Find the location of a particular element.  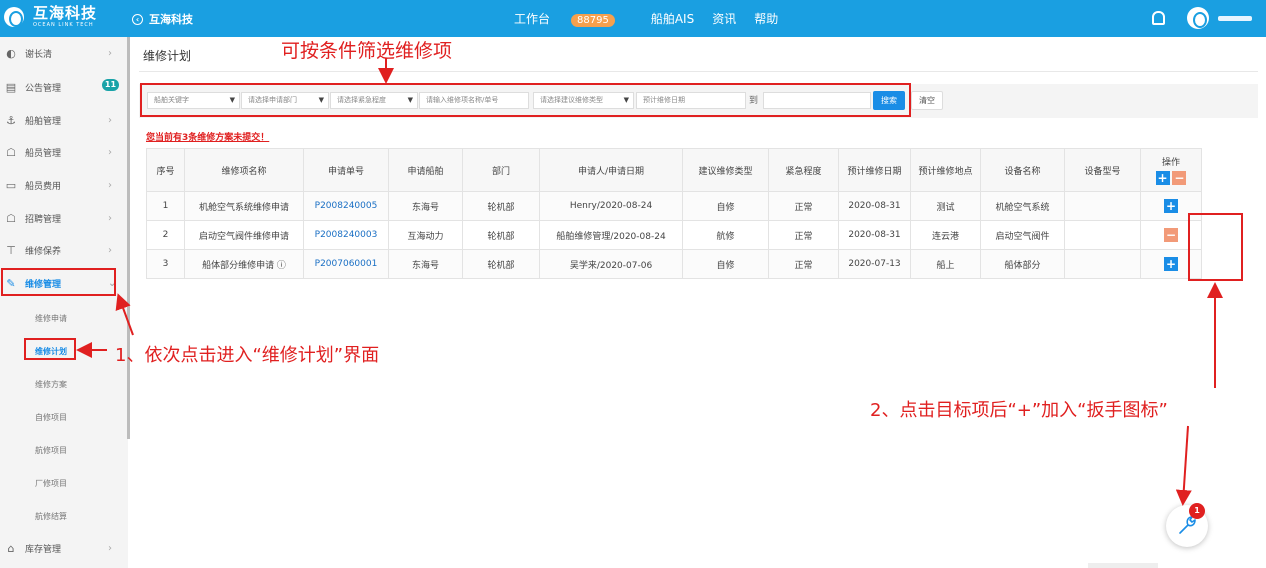

clear-button: 清空 is located at coordinates (927, 100).